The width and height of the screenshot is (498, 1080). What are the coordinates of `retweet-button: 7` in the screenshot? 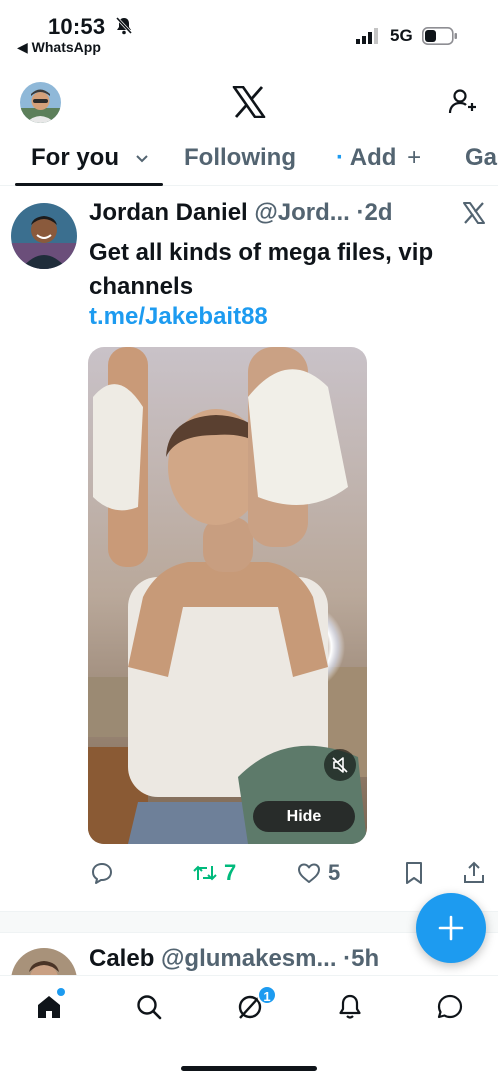 It's located at (214, 873).